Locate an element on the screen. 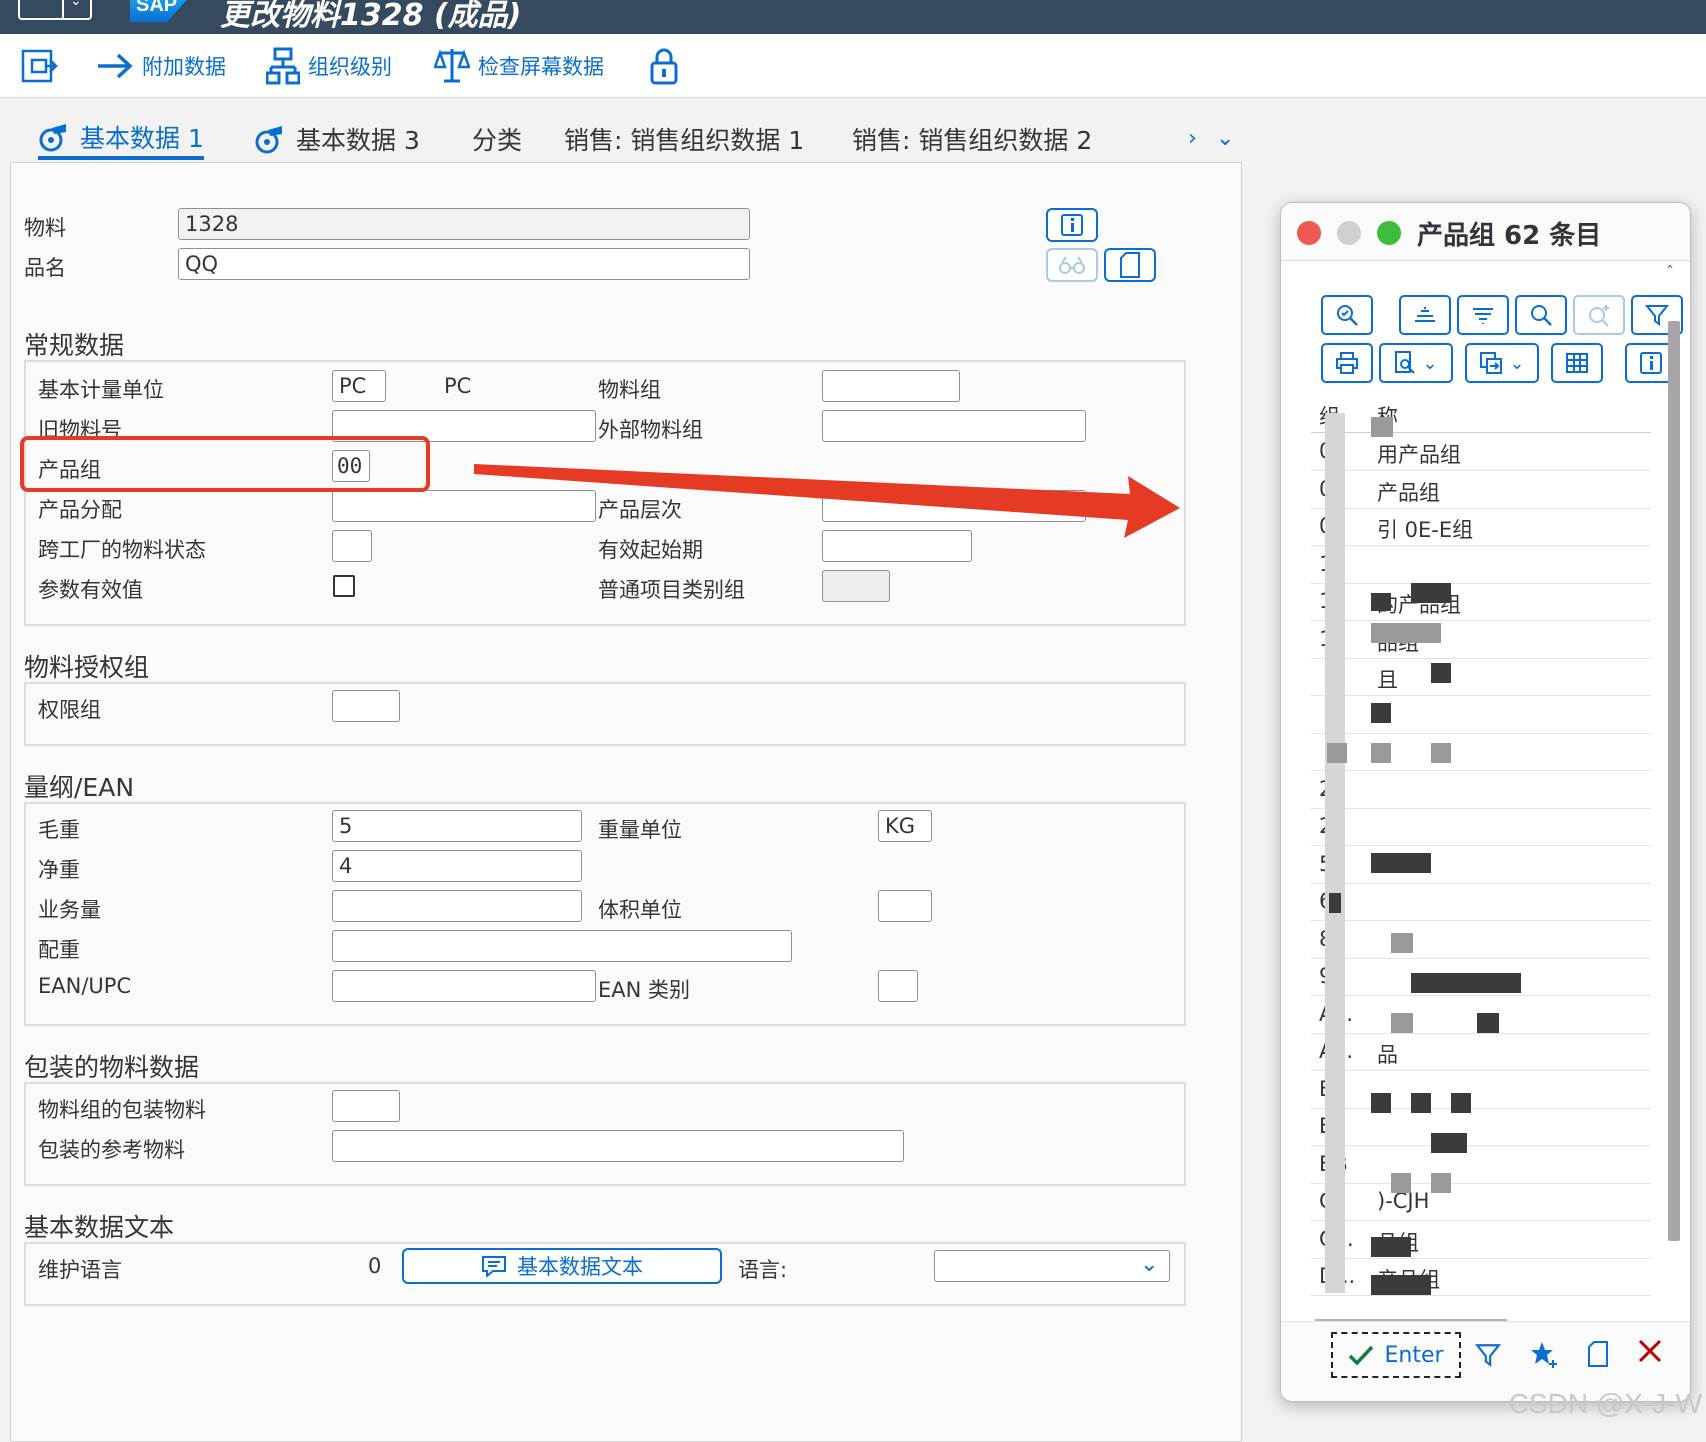 This screenshot has width=1706, height=1442. auth-group is located at coordinates (605, 714).